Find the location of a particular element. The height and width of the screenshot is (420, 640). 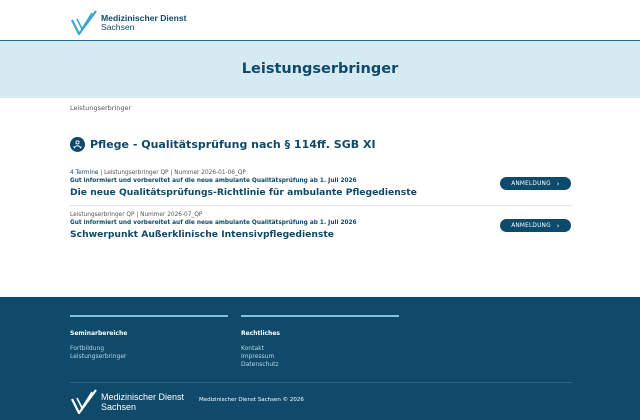

footer-link-kontakt: Kontakt is located at coordinates (252, 348).